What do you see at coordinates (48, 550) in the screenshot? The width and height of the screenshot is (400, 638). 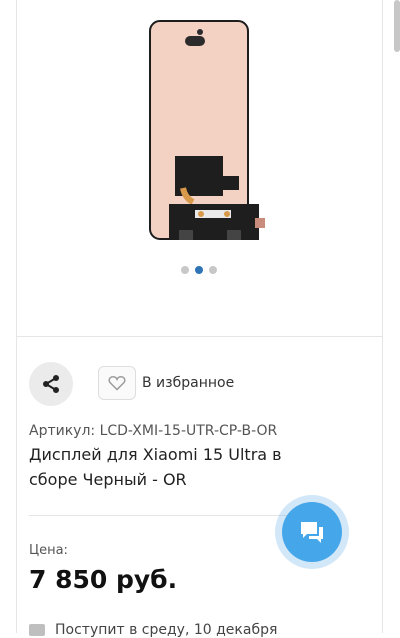 I see `price-label: Цена:` at bounding box center [48, 550].